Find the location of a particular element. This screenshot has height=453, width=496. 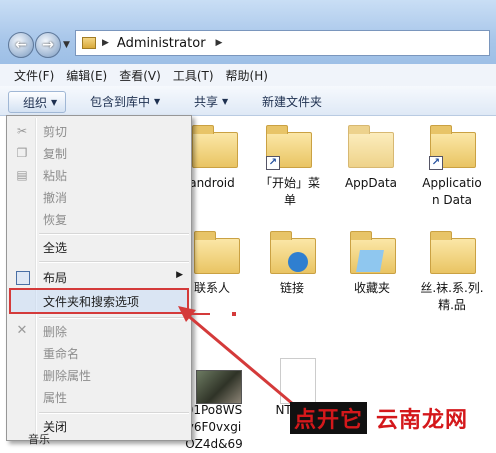

annotation-arrow-line is located at coordinates (243, 362).